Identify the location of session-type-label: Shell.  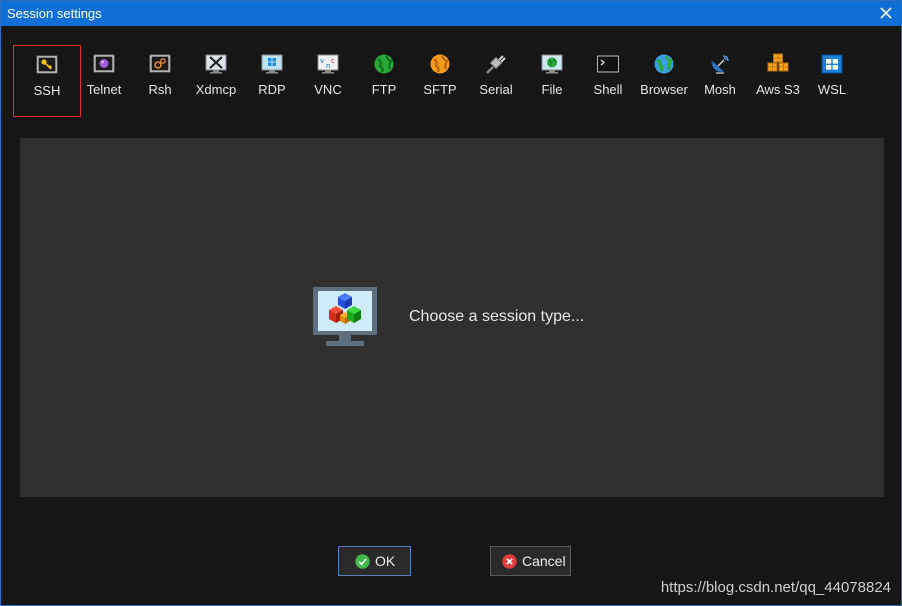
(608, 89).